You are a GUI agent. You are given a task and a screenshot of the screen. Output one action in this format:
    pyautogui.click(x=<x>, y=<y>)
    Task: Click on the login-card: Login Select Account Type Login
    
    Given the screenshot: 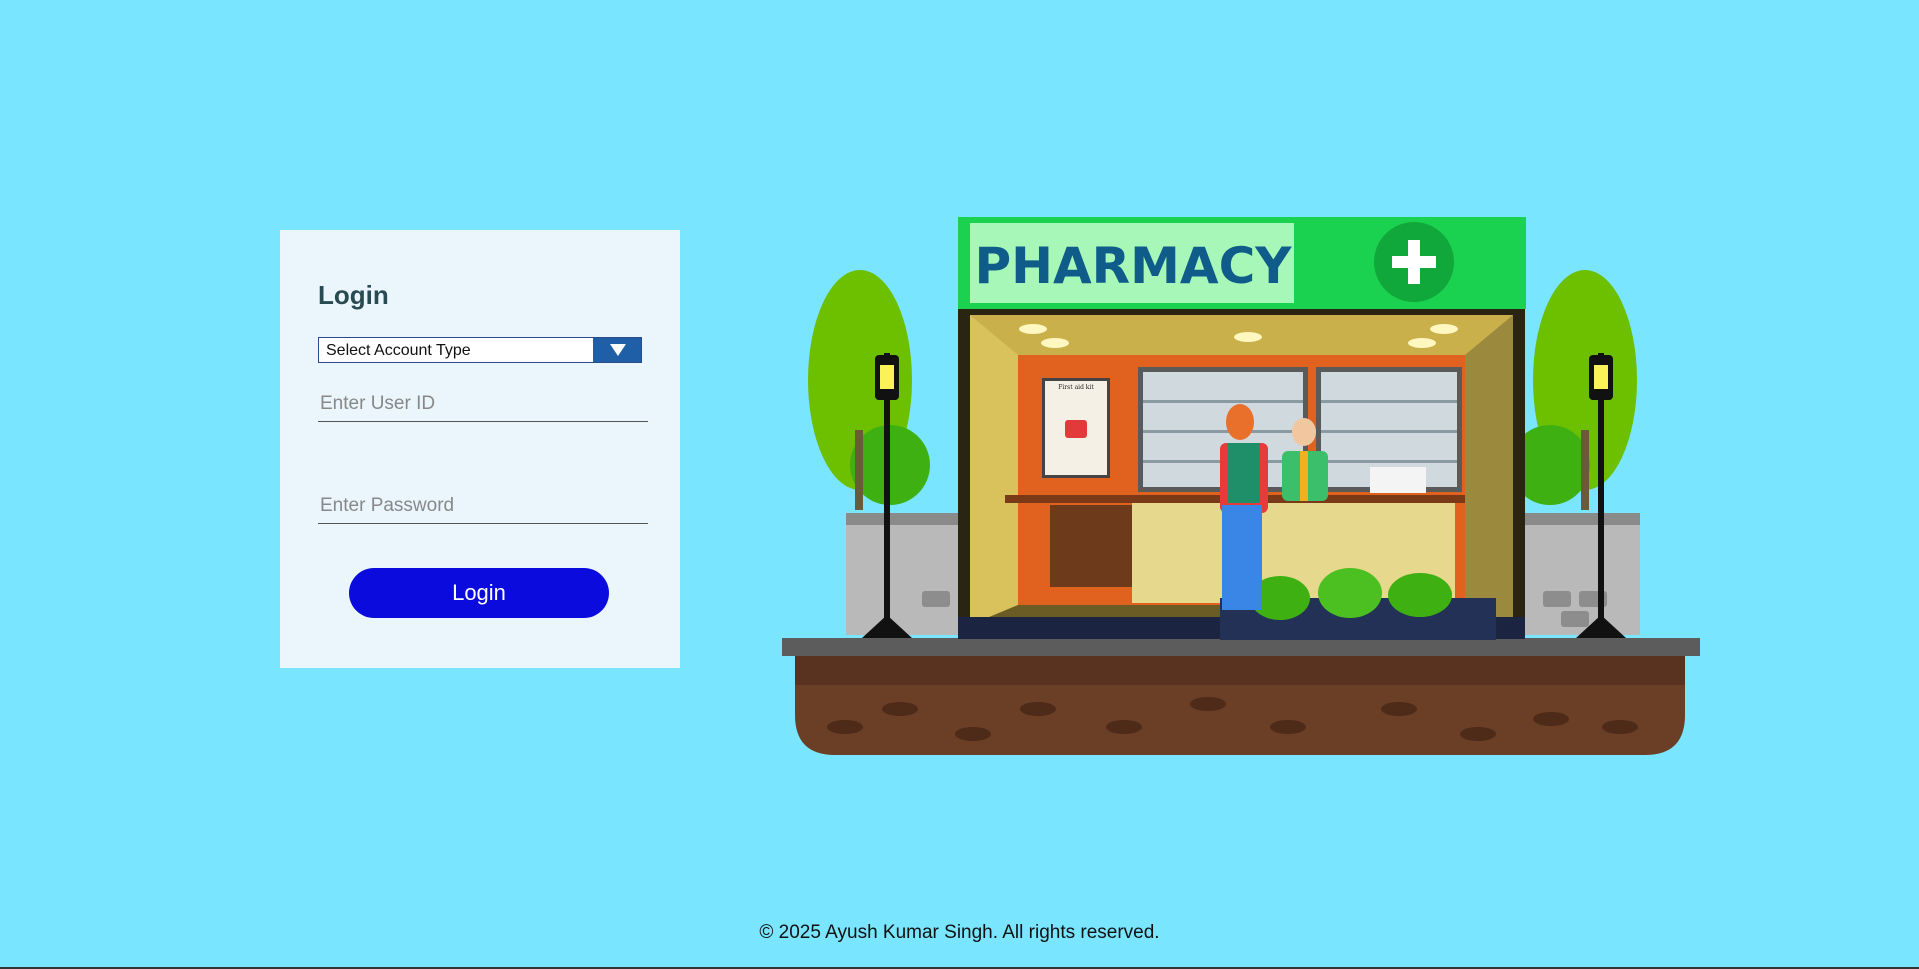 What is the action you would take?
    pyautogui.click(x=480, y=449)
    